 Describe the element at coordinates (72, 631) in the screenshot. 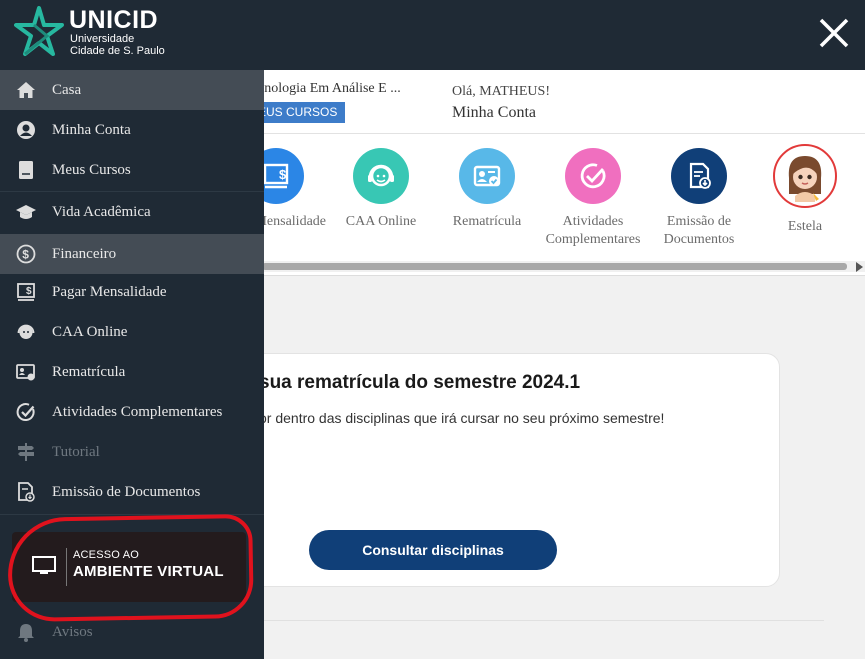

I see `sidebar-item-label: Avisos` at that location.